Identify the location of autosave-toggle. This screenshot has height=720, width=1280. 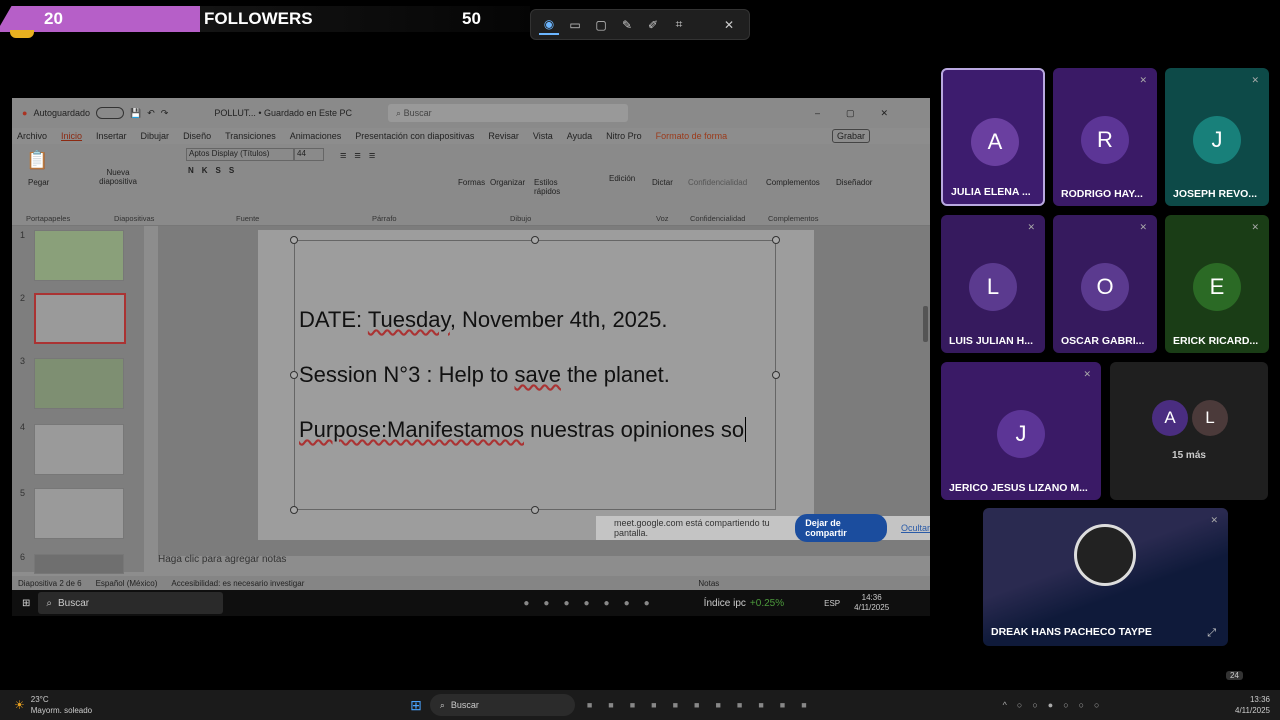
(110, 113).